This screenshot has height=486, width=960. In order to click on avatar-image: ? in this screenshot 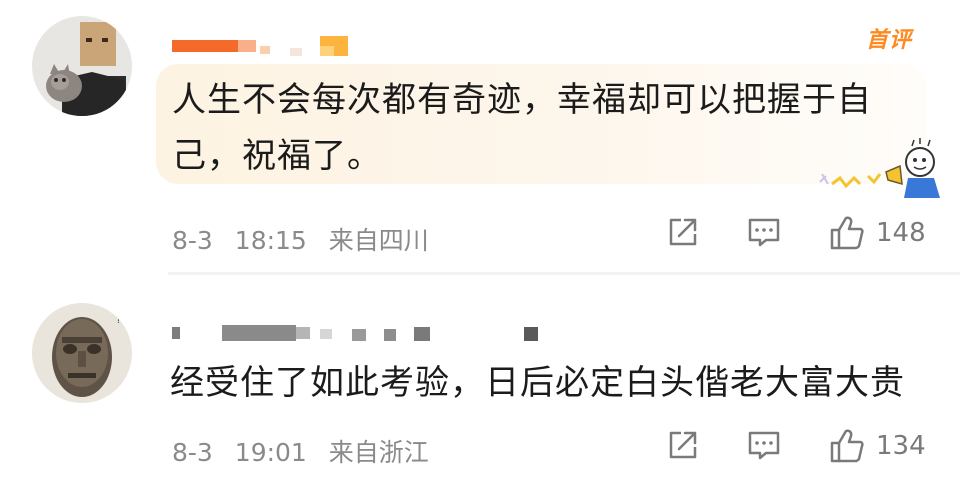, I will do `click(82, 353)`.